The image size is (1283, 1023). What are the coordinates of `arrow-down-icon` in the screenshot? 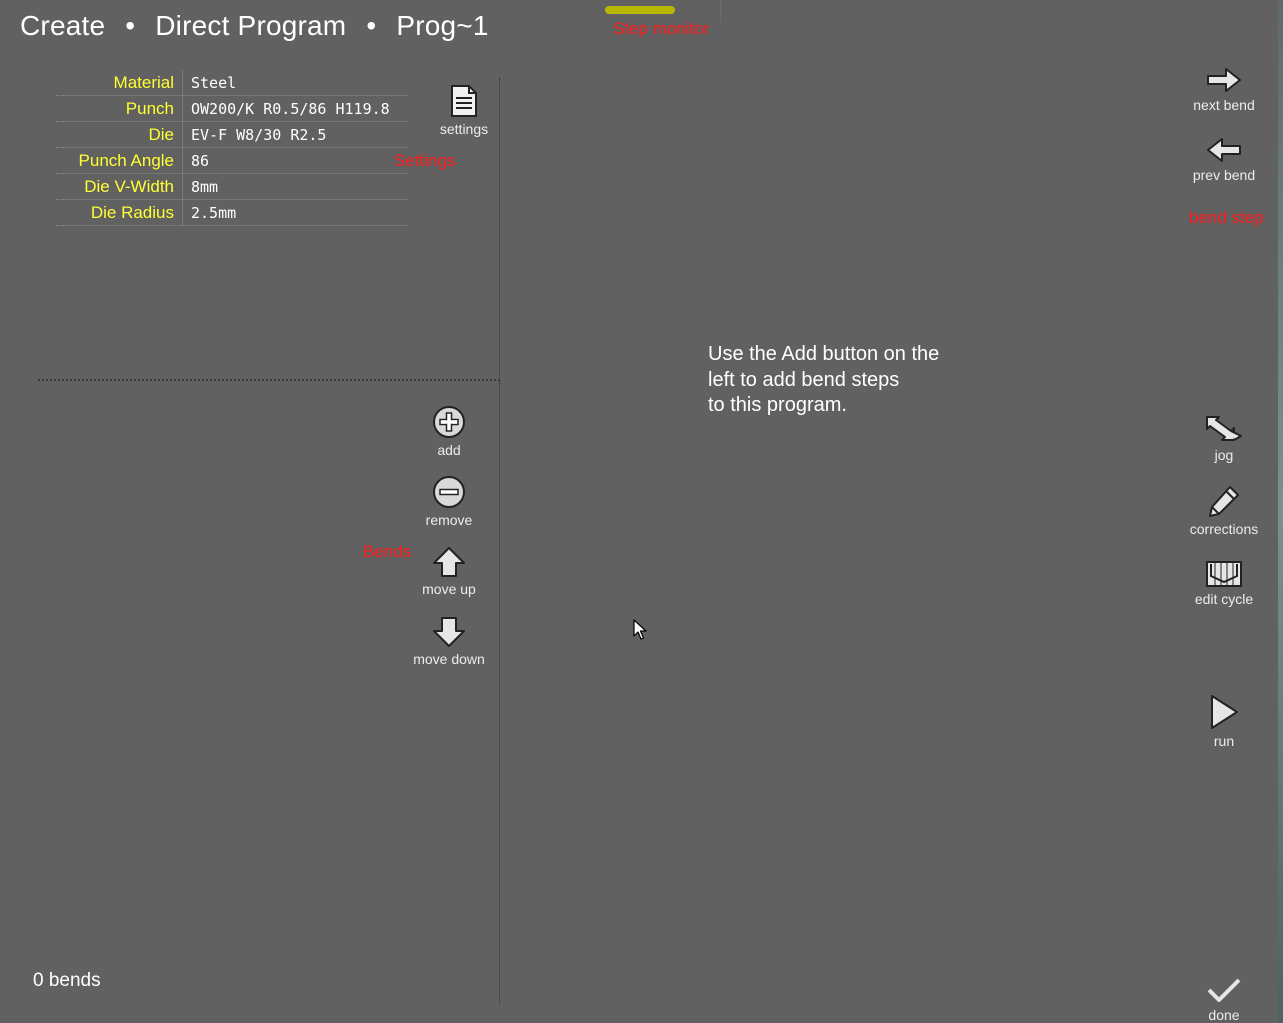 It's located at (449, 632).